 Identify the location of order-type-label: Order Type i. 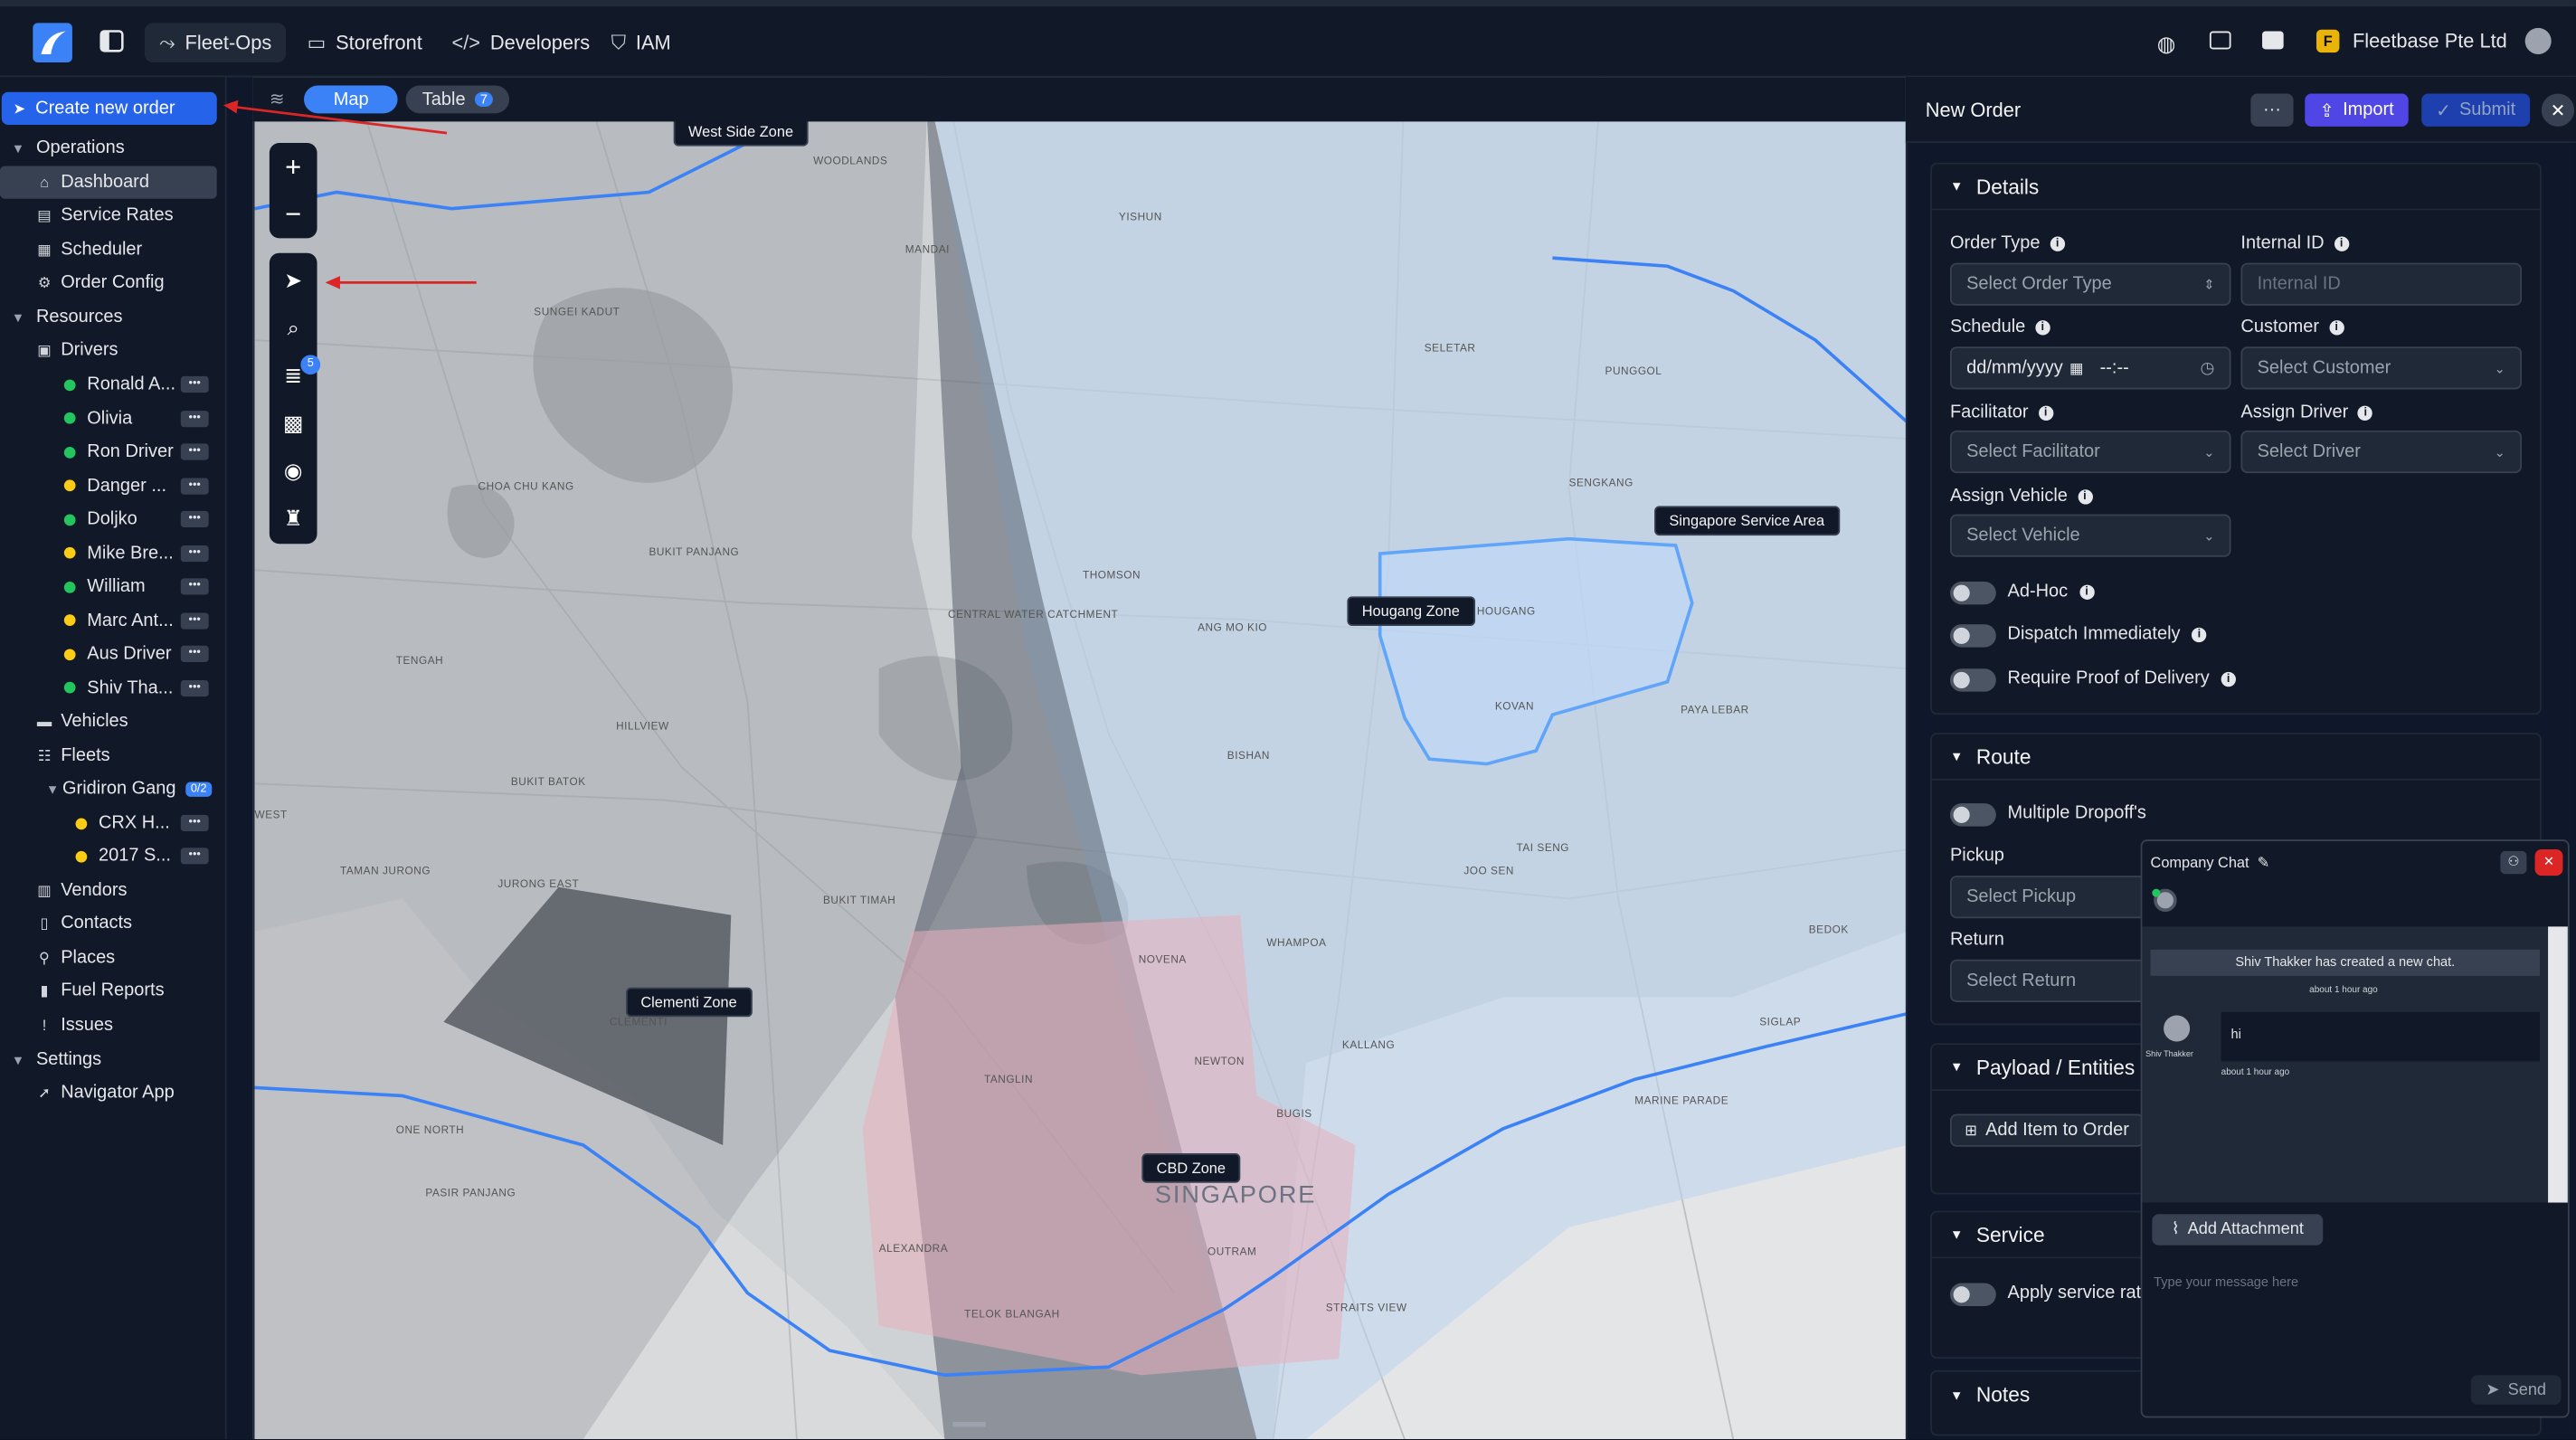
(2007, 243).